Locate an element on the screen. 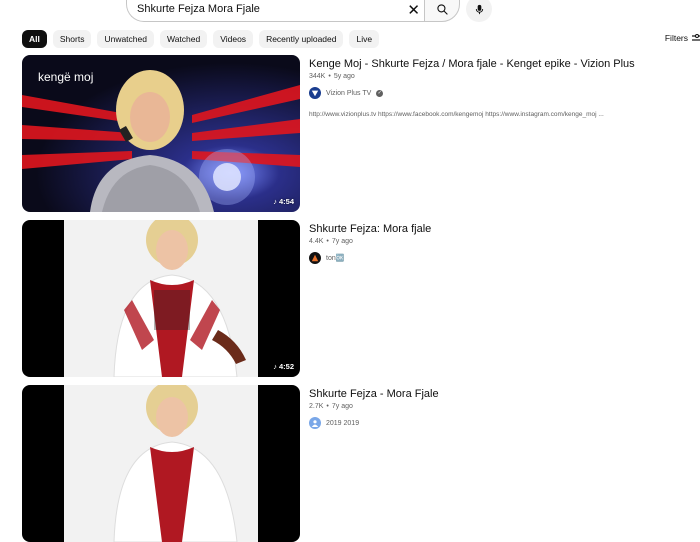 This screenshot has width=700, height=542. duration-text: 4:54 is located at coordinates (286, 201).